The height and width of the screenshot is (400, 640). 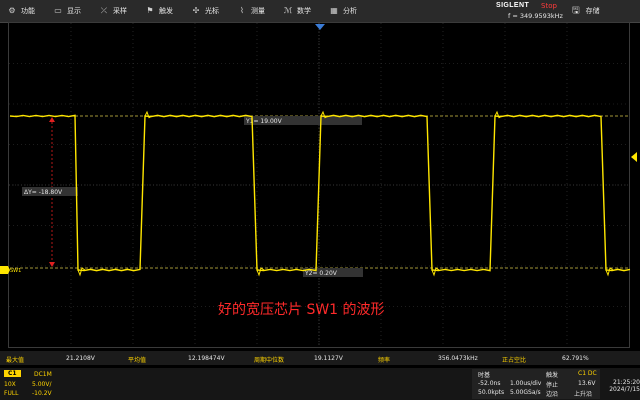 What do you see at coordinates (42, 393) in the screenshot?
I see `channel1-offset: -10.2V` at bounding box center [42, 393].